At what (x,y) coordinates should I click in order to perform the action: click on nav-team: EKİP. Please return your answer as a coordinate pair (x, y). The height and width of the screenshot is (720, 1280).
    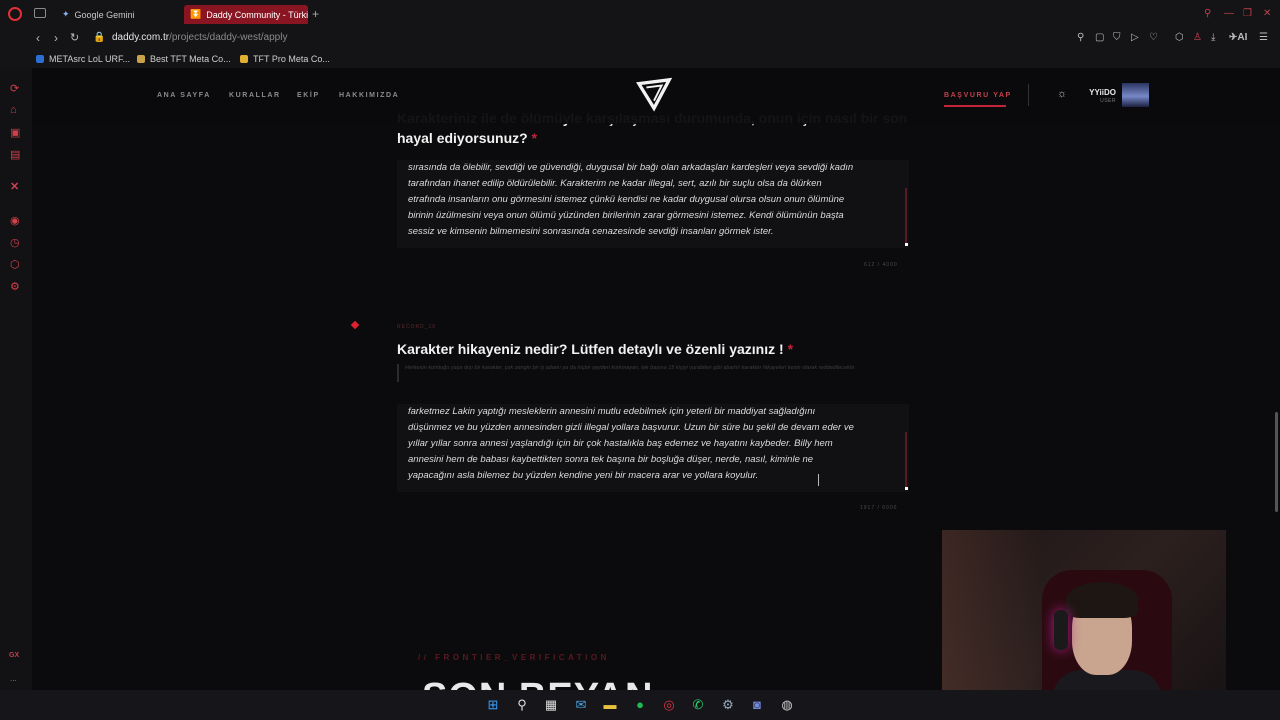
    Looking at the image, I should click on (308, 95).